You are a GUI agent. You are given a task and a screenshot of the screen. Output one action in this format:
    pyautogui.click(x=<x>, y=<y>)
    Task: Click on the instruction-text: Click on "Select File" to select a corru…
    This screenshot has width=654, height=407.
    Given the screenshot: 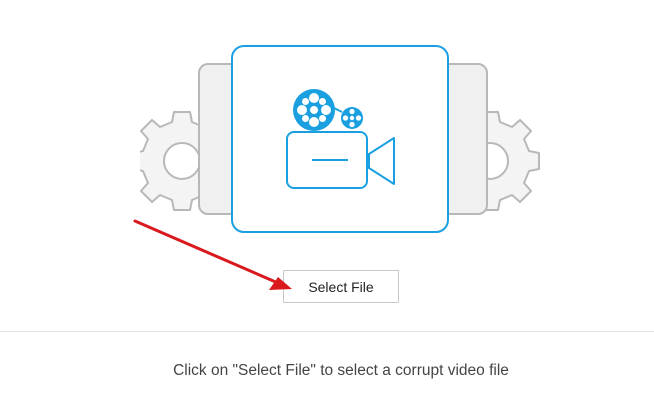 What is the action you would take?
    pyautogui.click(x=341, y=370)
    